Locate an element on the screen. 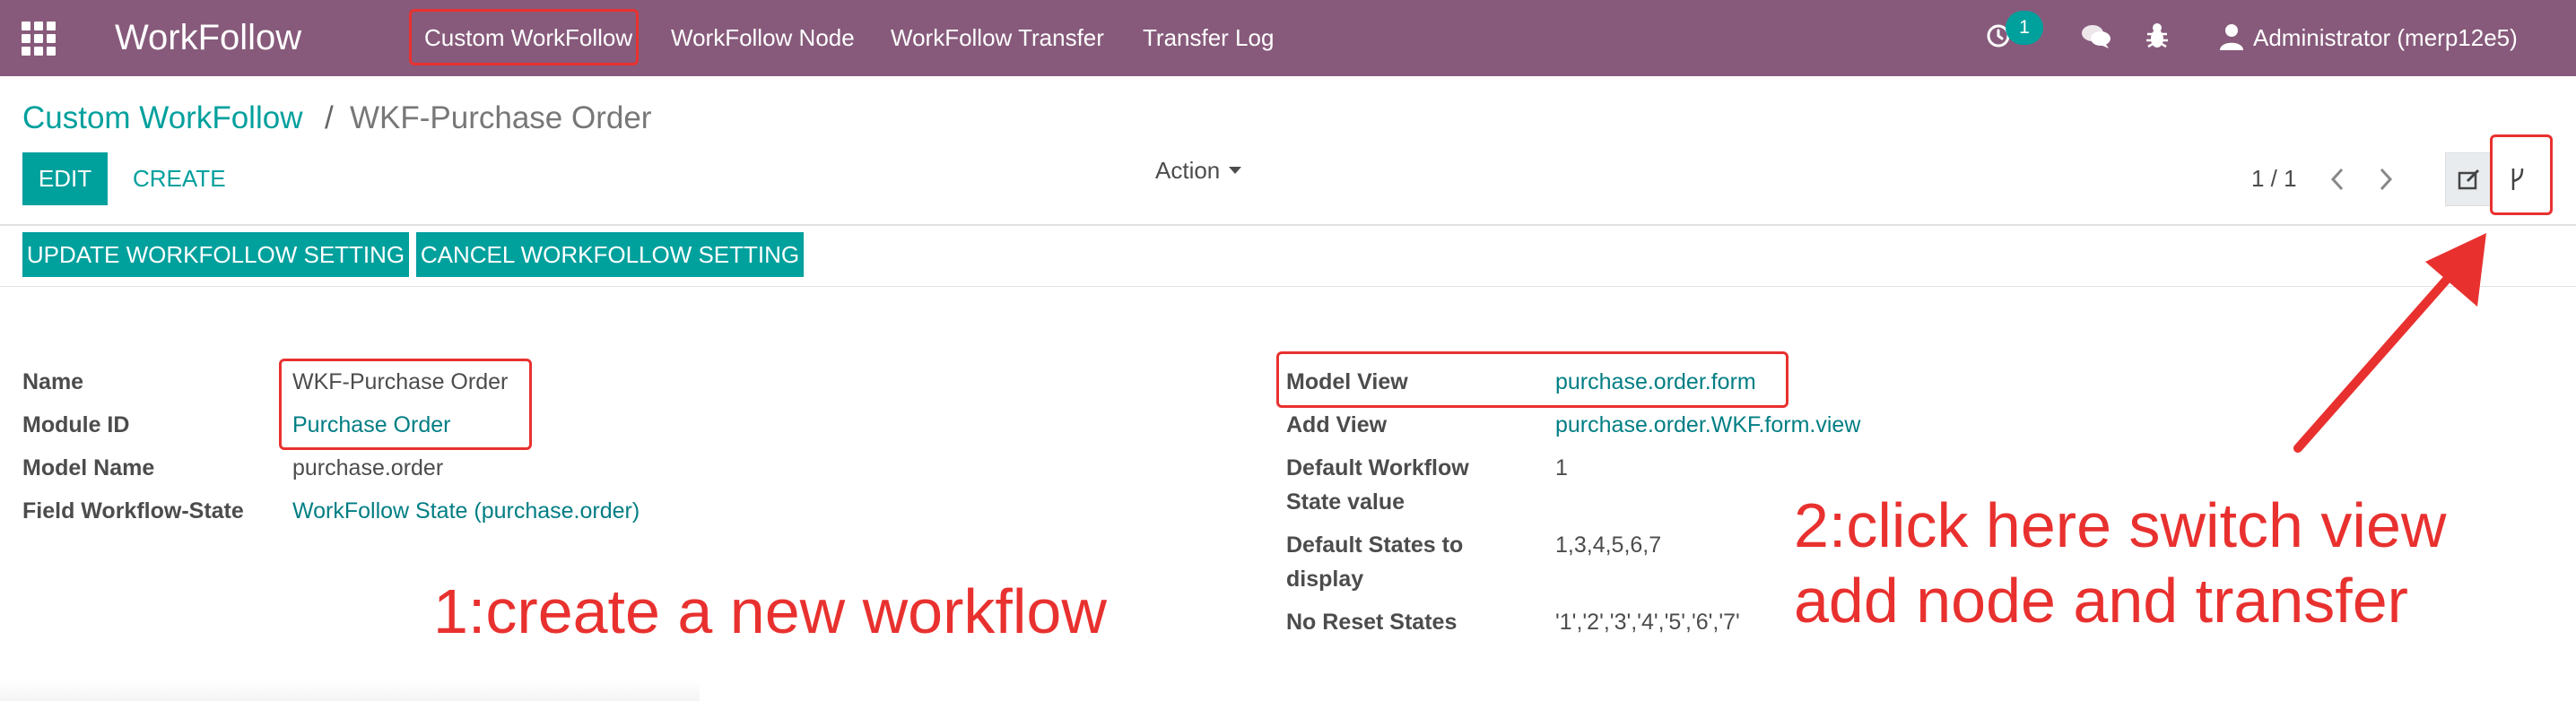 The image size is (2576, 701). edit-button: EDIT is located at coordinates (65, 178).